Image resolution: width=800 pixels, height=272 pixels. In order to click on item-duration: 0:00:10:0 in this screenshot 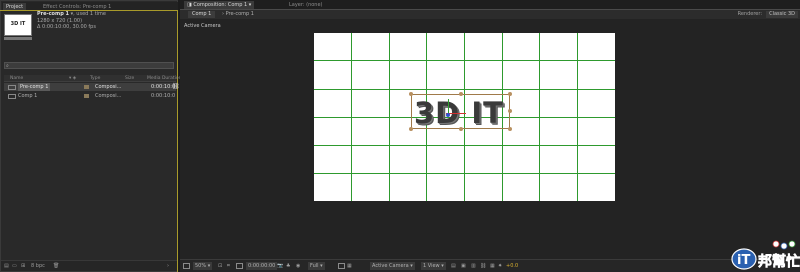, I will do `click(163, 96)`.